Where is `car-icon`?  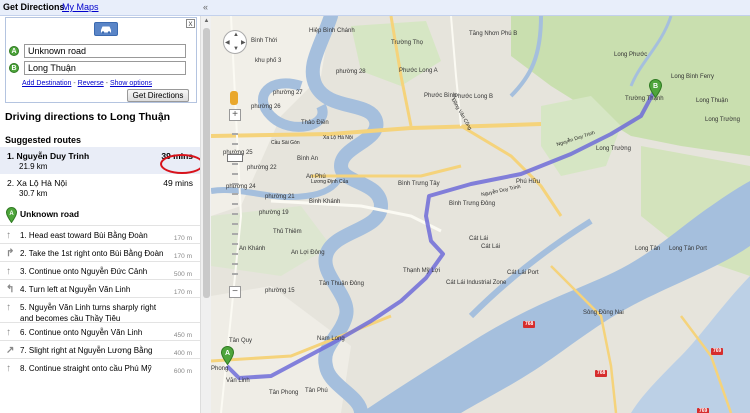 car-icon is located at coordinates (106, 30).